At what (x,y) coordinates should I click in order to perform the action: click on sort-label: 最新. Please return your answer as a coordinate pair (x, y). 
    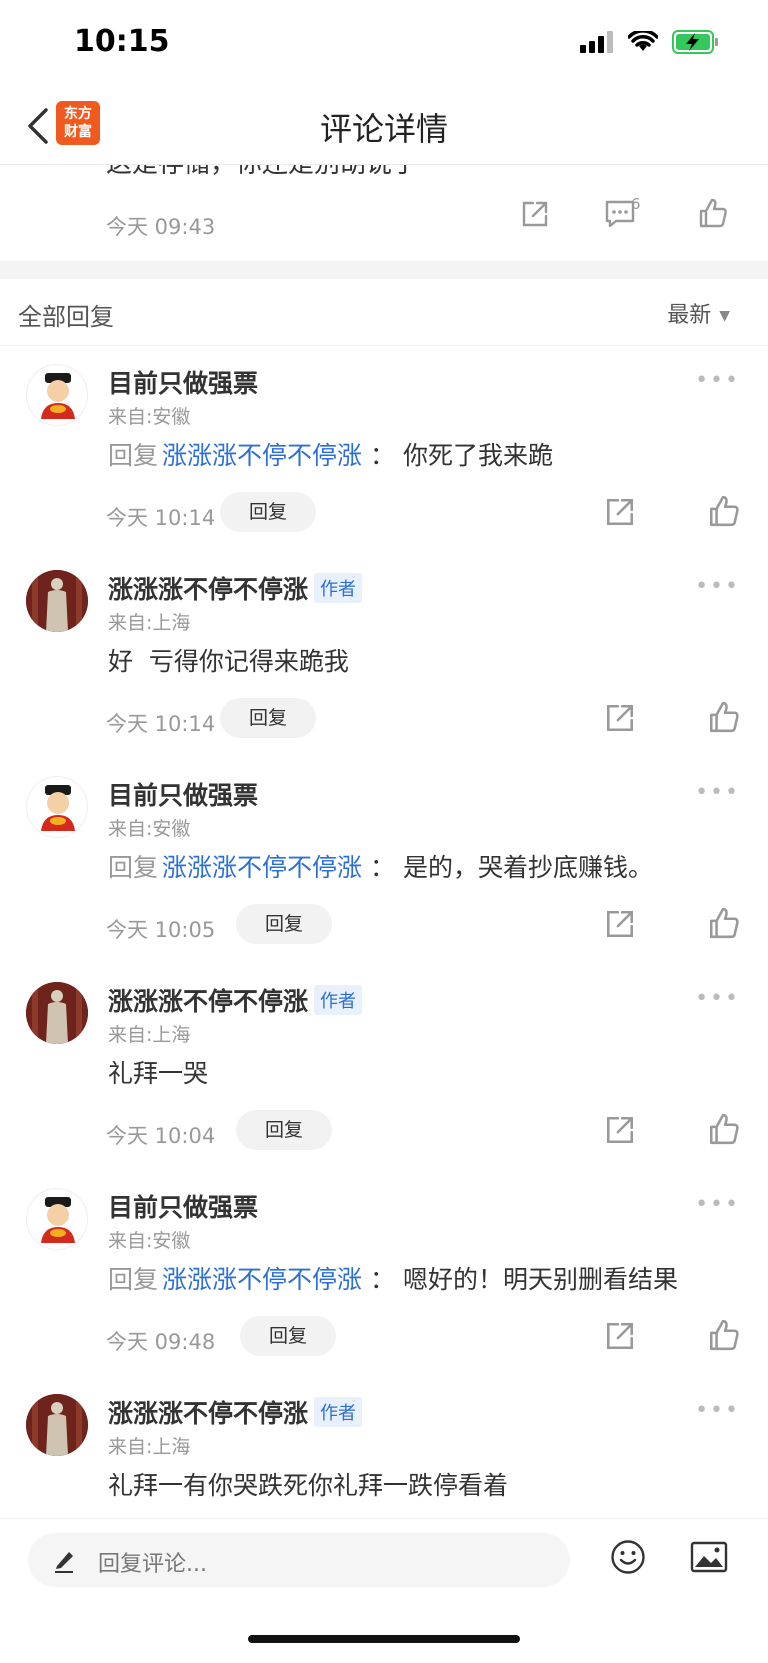
    Looking at the image, I should click on (689, 315).